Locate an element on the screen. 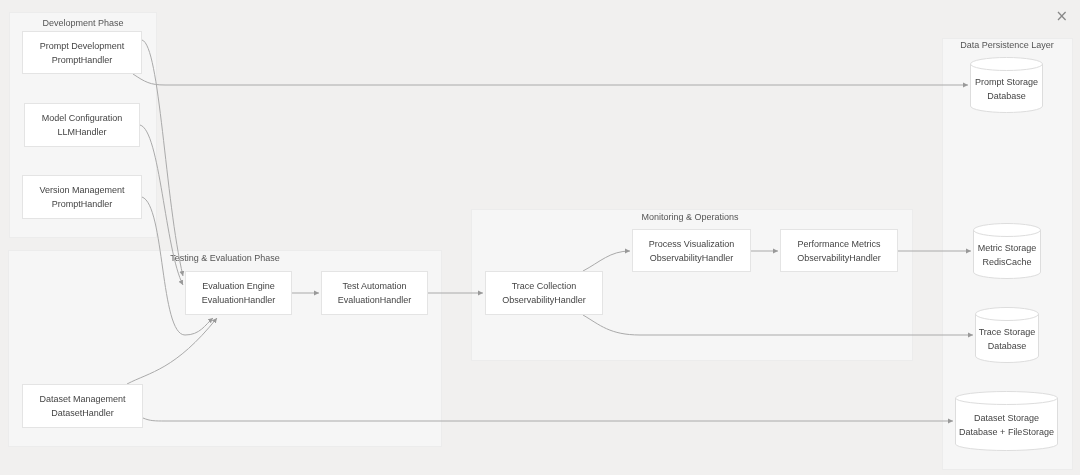 This screenshot has height=475, width=1080. process-node: Dataset Management DatasetHandler is located at coordinates (82, 406).